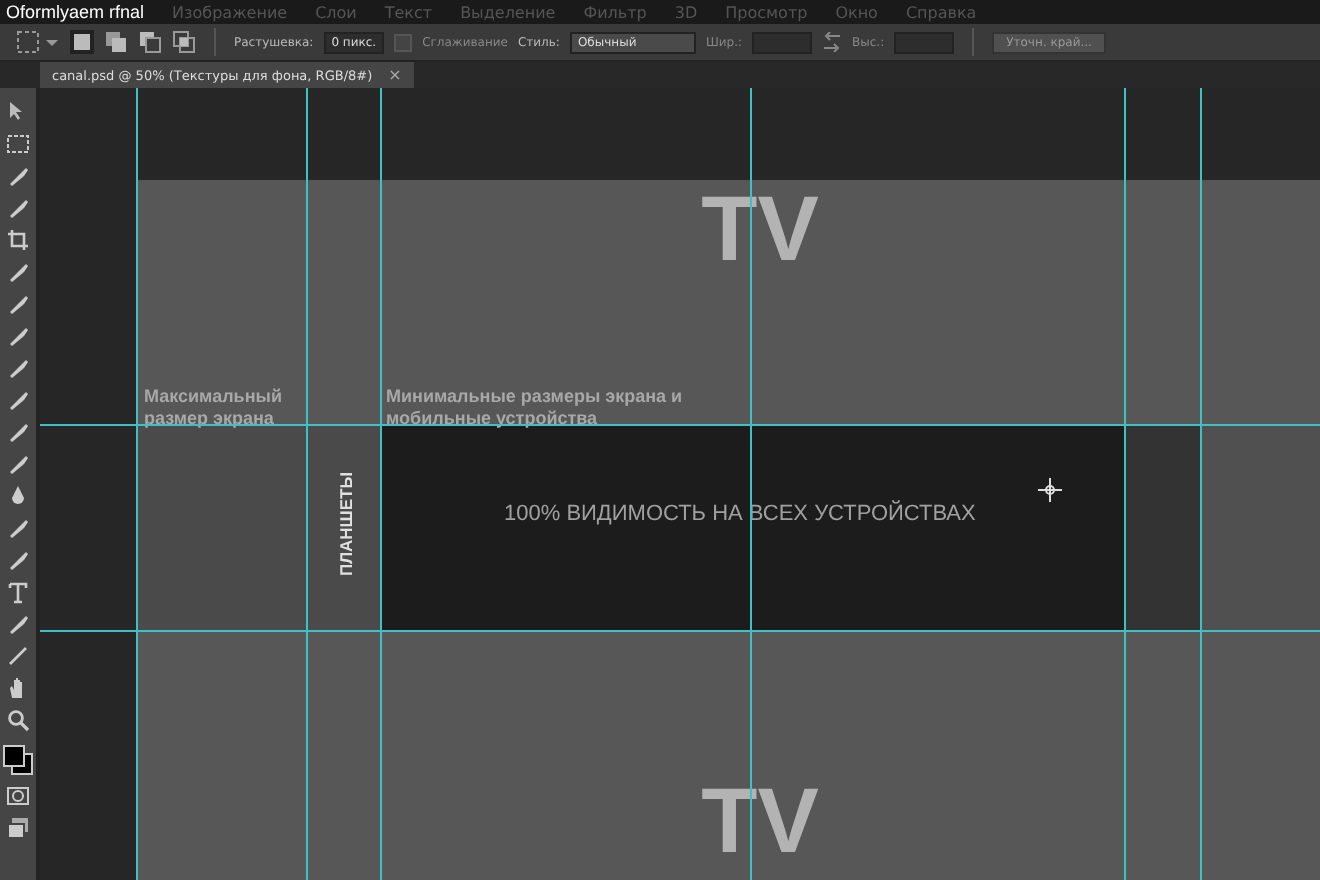 Image resolution: width=1320 pixels, height=880 pixels. What do you see at coordinates (18, 796) in the screenshot?
I see `quick-mask-icon` at bounding box center [18, 796].